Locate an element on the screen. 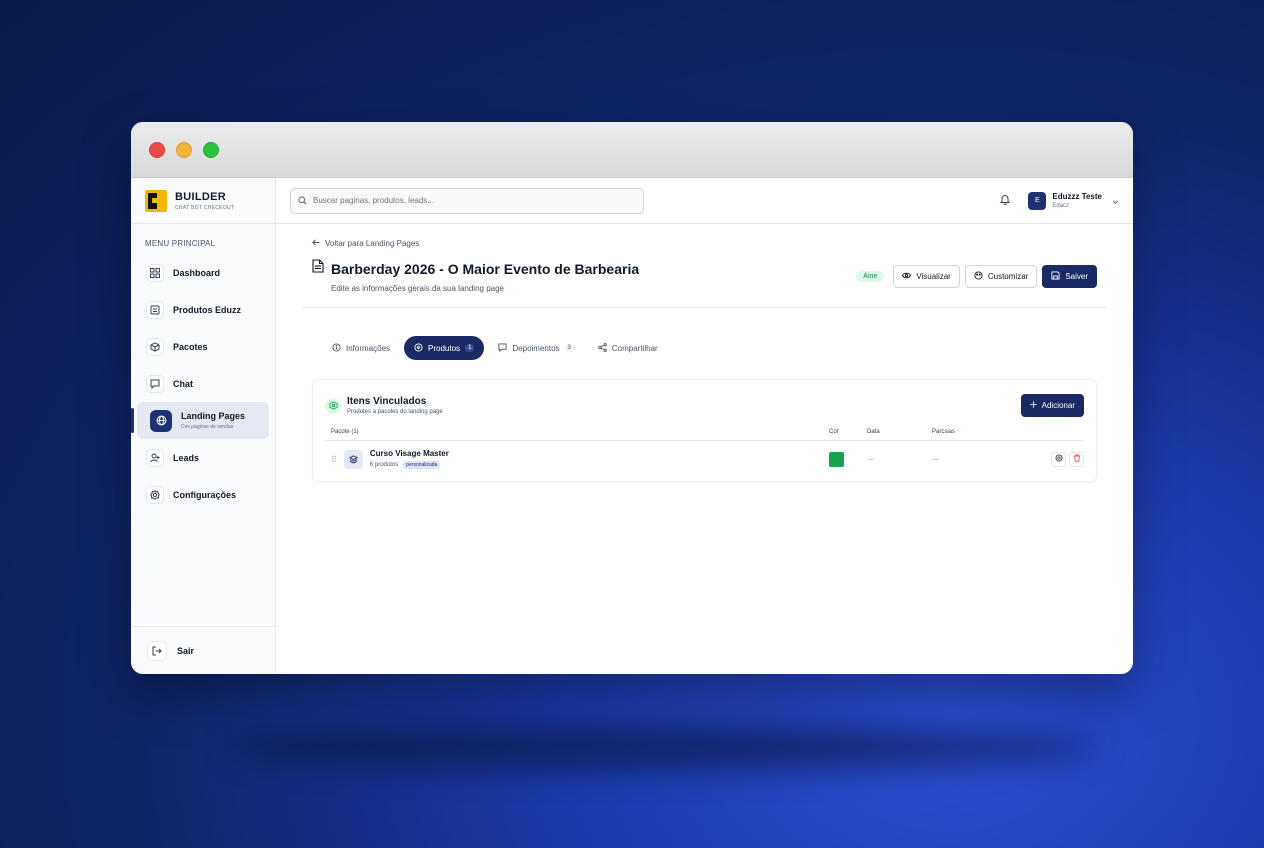  sidebar-item-label: Dashboard is located at coordinates (197, 272).